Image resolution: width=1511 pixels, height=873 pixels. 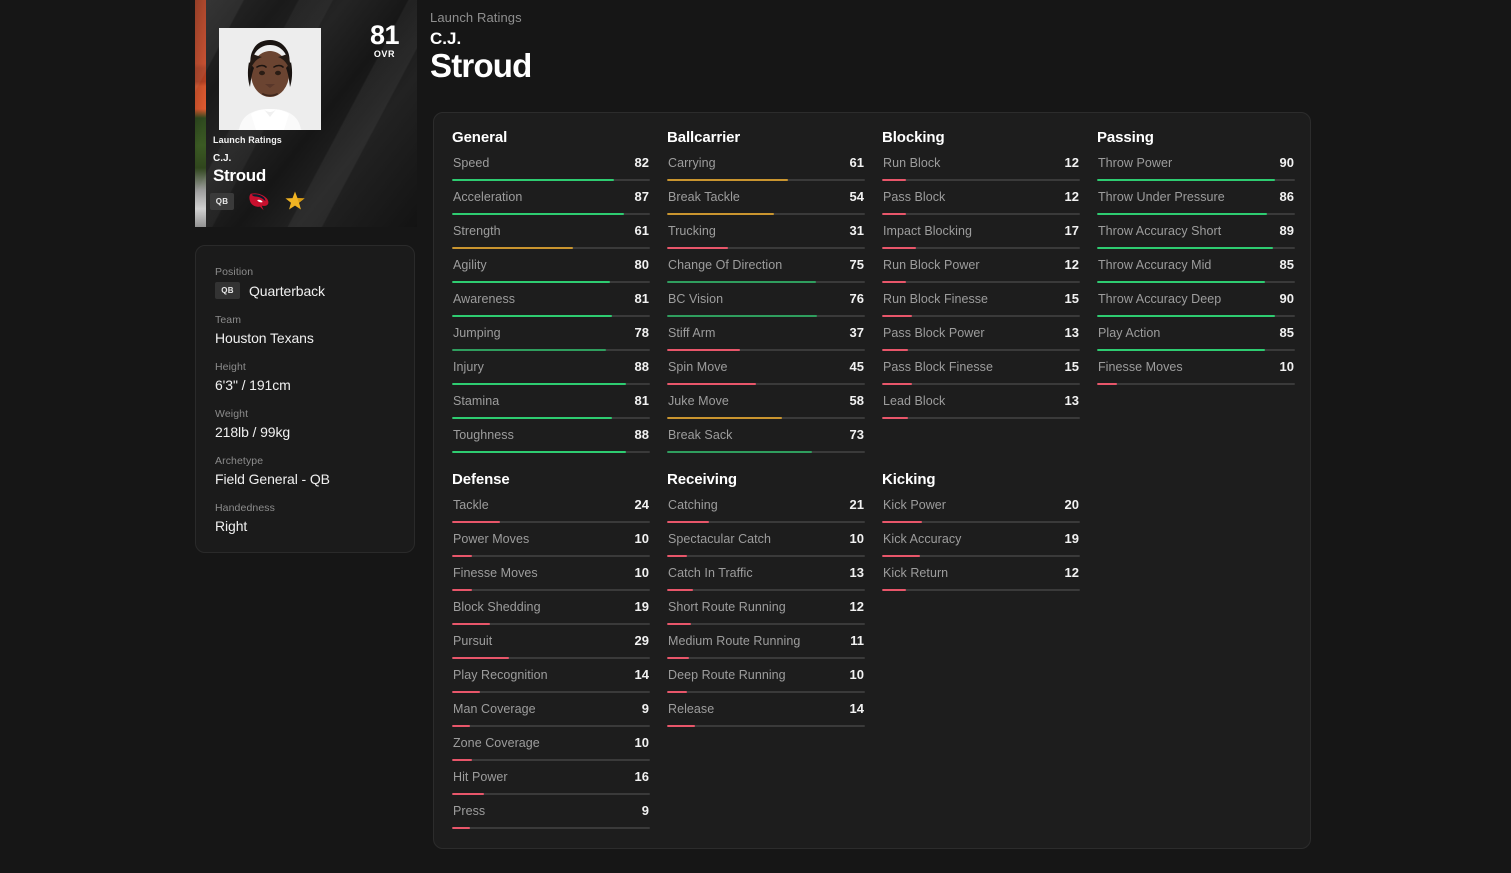 What do you see at coordinates (766, 342) in the screenshot?
I see `rating-row: Stiff Arm 37` at bounding box center [766, 342].